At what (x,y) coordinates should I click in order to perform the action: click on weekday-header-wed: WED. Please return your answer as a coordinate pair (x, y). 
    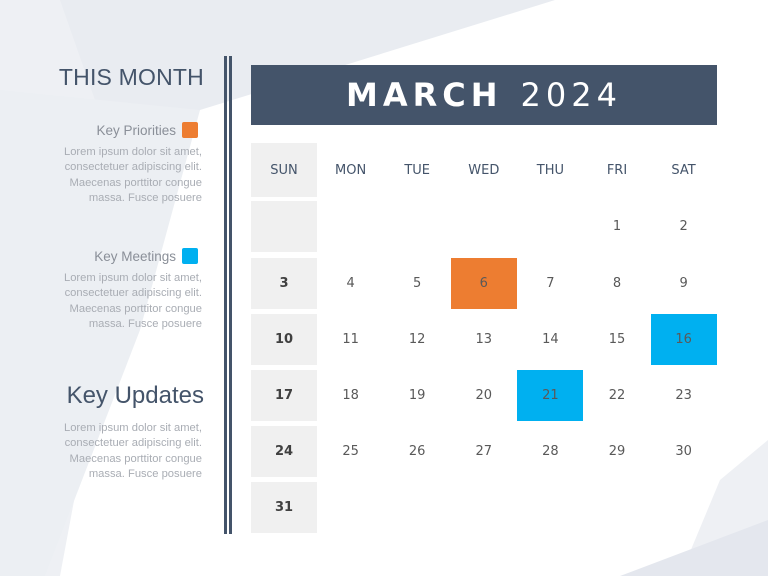
    Looking at the image, I should click on (484, 170).